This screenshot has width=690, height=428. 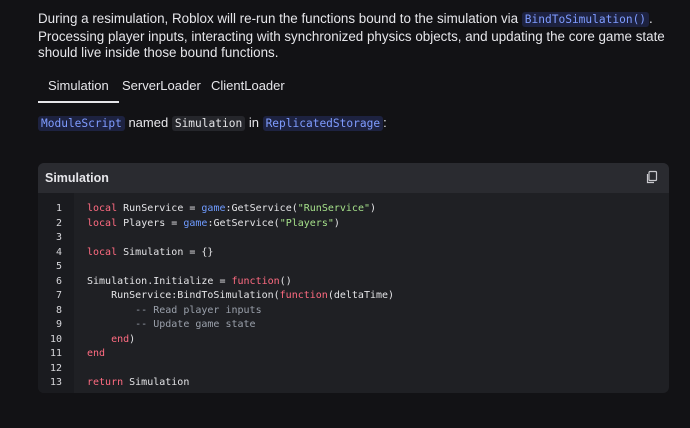 What do you see at coordinates (55, 353) in the screenshot?
I see `line-number: 11` at bounding box center [55, 353].